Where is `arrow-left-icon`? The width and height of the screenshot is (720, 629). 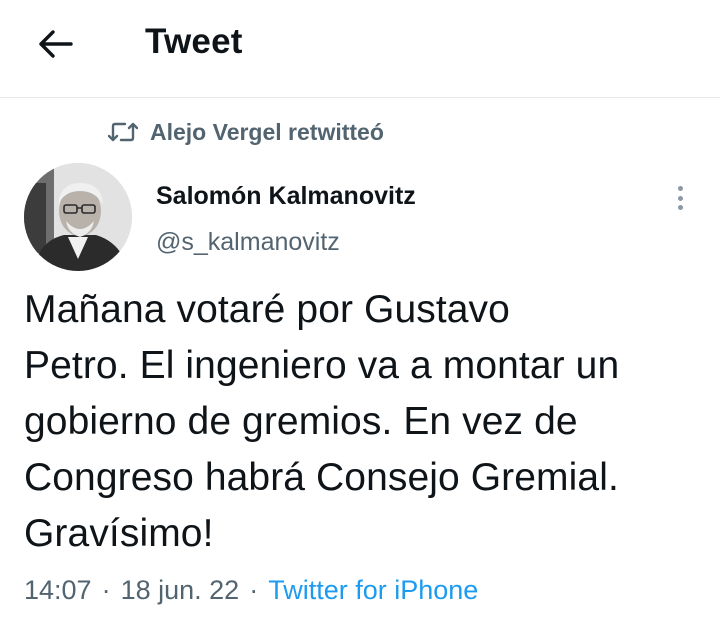
arrow-left-icon is located at coordinates (56, 44).